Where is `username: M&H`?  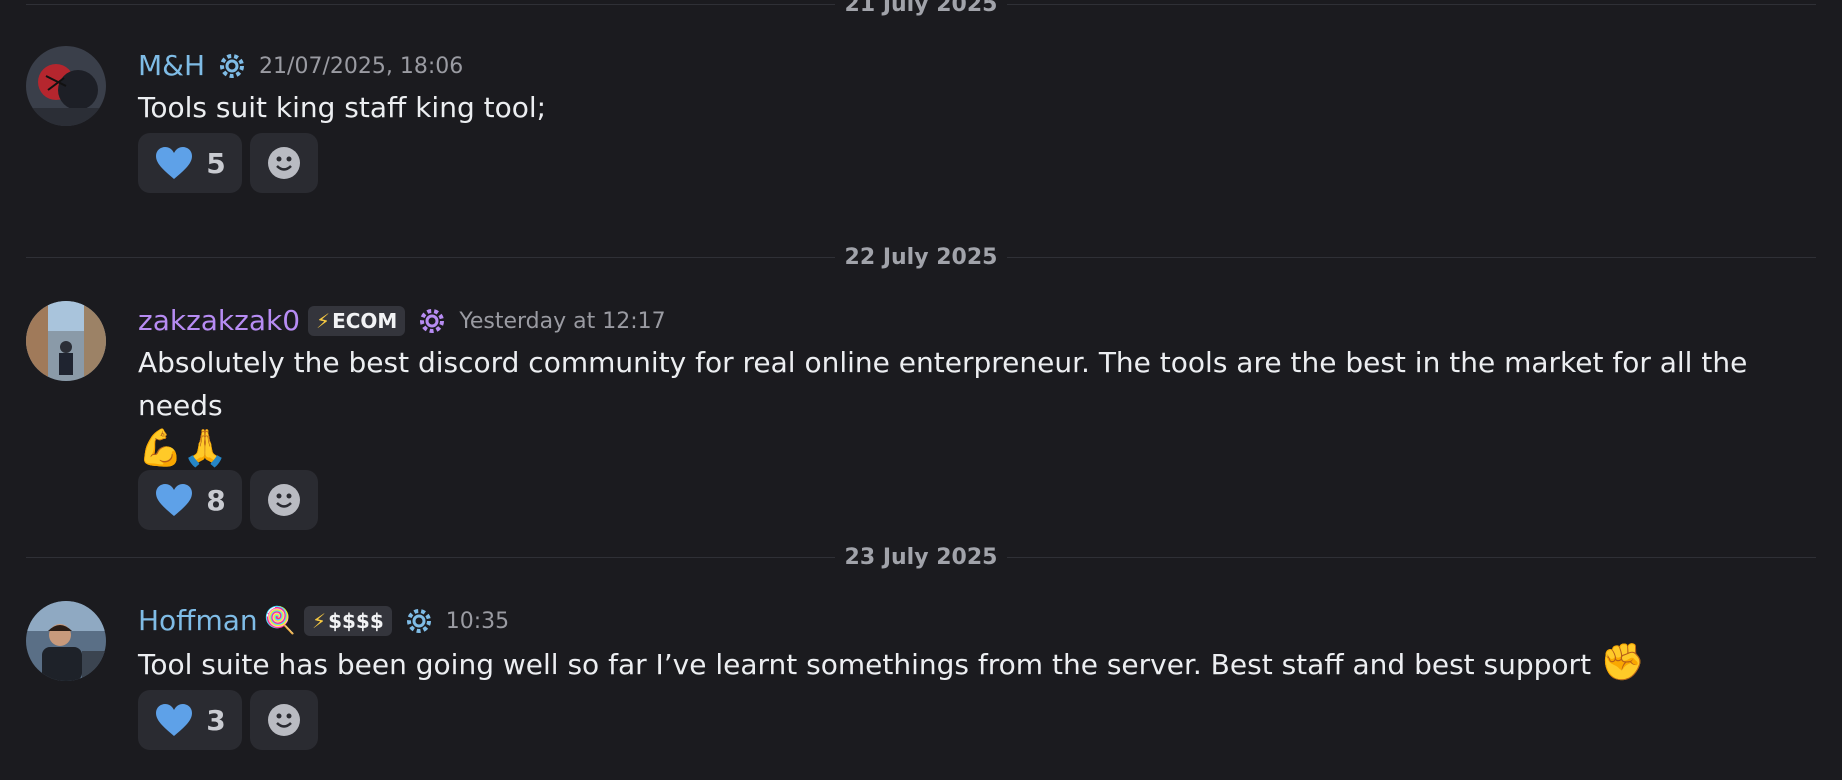 username: M&H is located at coordinates (171, 66).